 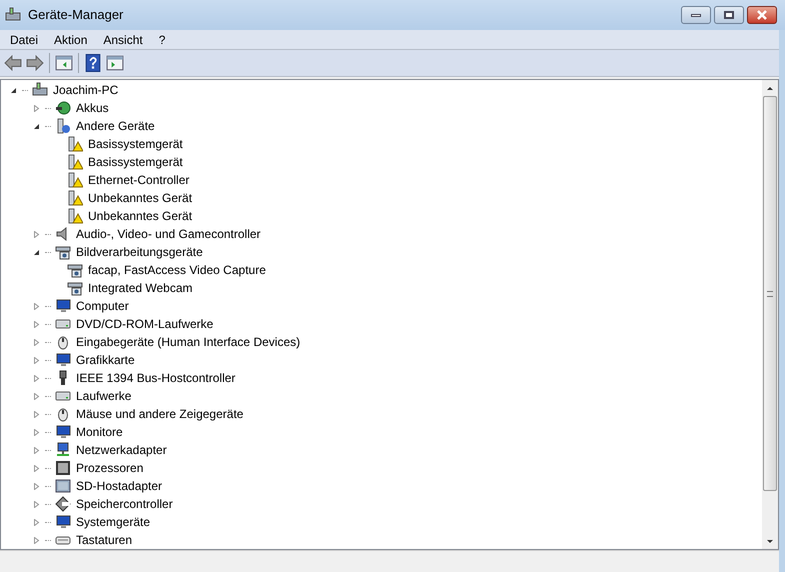 What do you see at coordinates (162, 39) in the screenshot?
I see `menu-item: ?` at bounding box center [162, 39].